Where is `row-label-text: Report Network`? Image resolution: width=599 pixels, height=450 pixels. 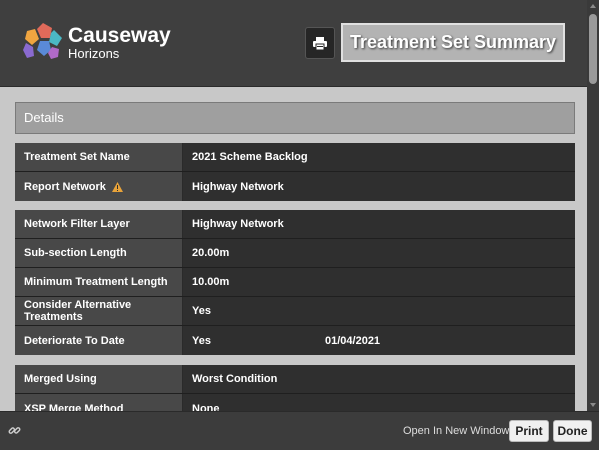 row-label-text: Report Network is located at coordinates (65, 186).